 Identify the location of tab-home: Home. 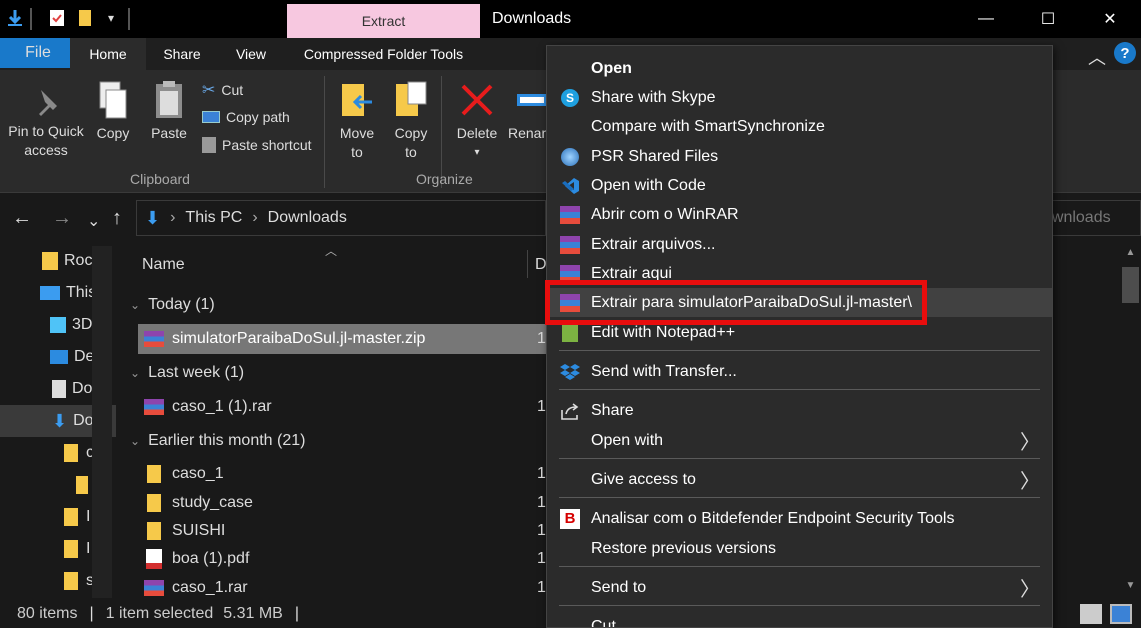
(108, 54).